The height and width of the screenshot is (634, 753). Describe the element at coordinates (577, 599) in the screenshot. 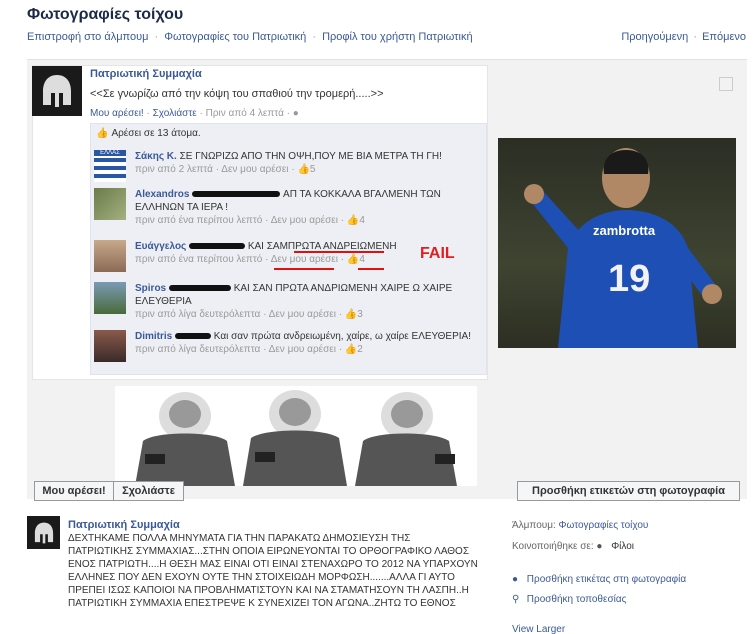

I see `add-location-link: Προσθήκη τοποθεσίας` at that location.